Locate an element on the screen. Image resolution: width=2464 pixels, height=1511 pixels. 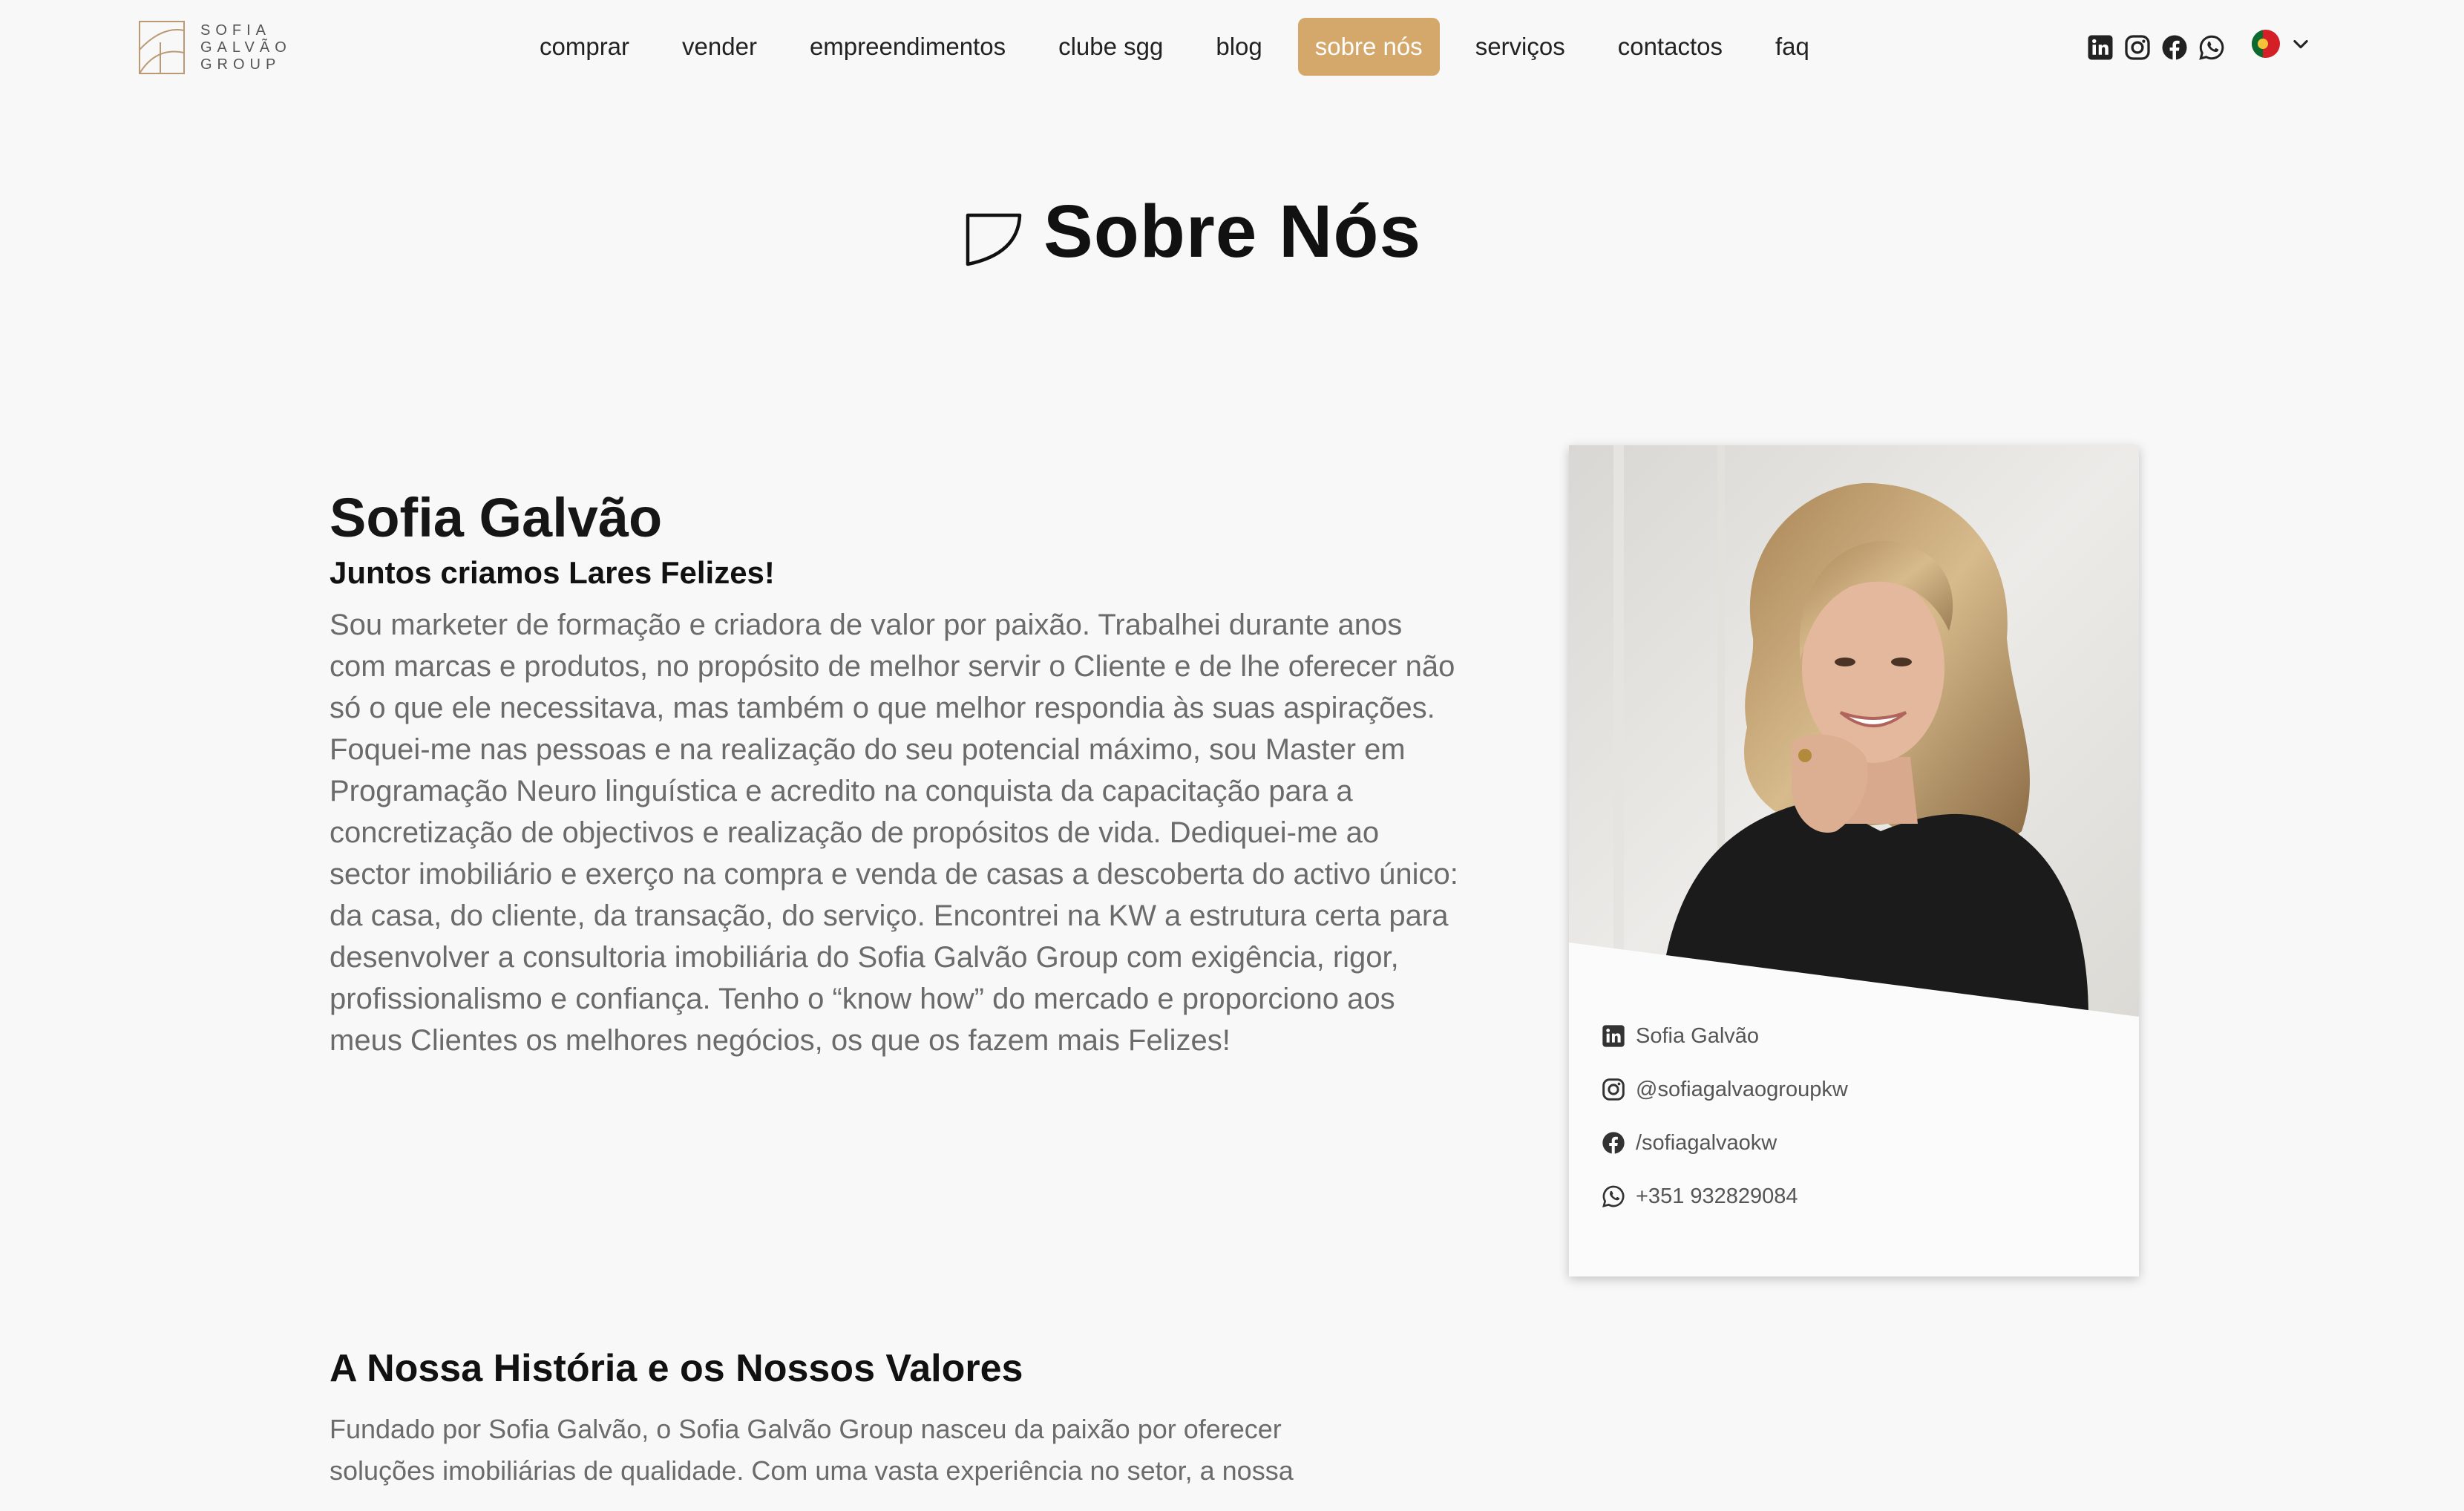
portugal-flag-icon is located at coordinates (2266, 44).